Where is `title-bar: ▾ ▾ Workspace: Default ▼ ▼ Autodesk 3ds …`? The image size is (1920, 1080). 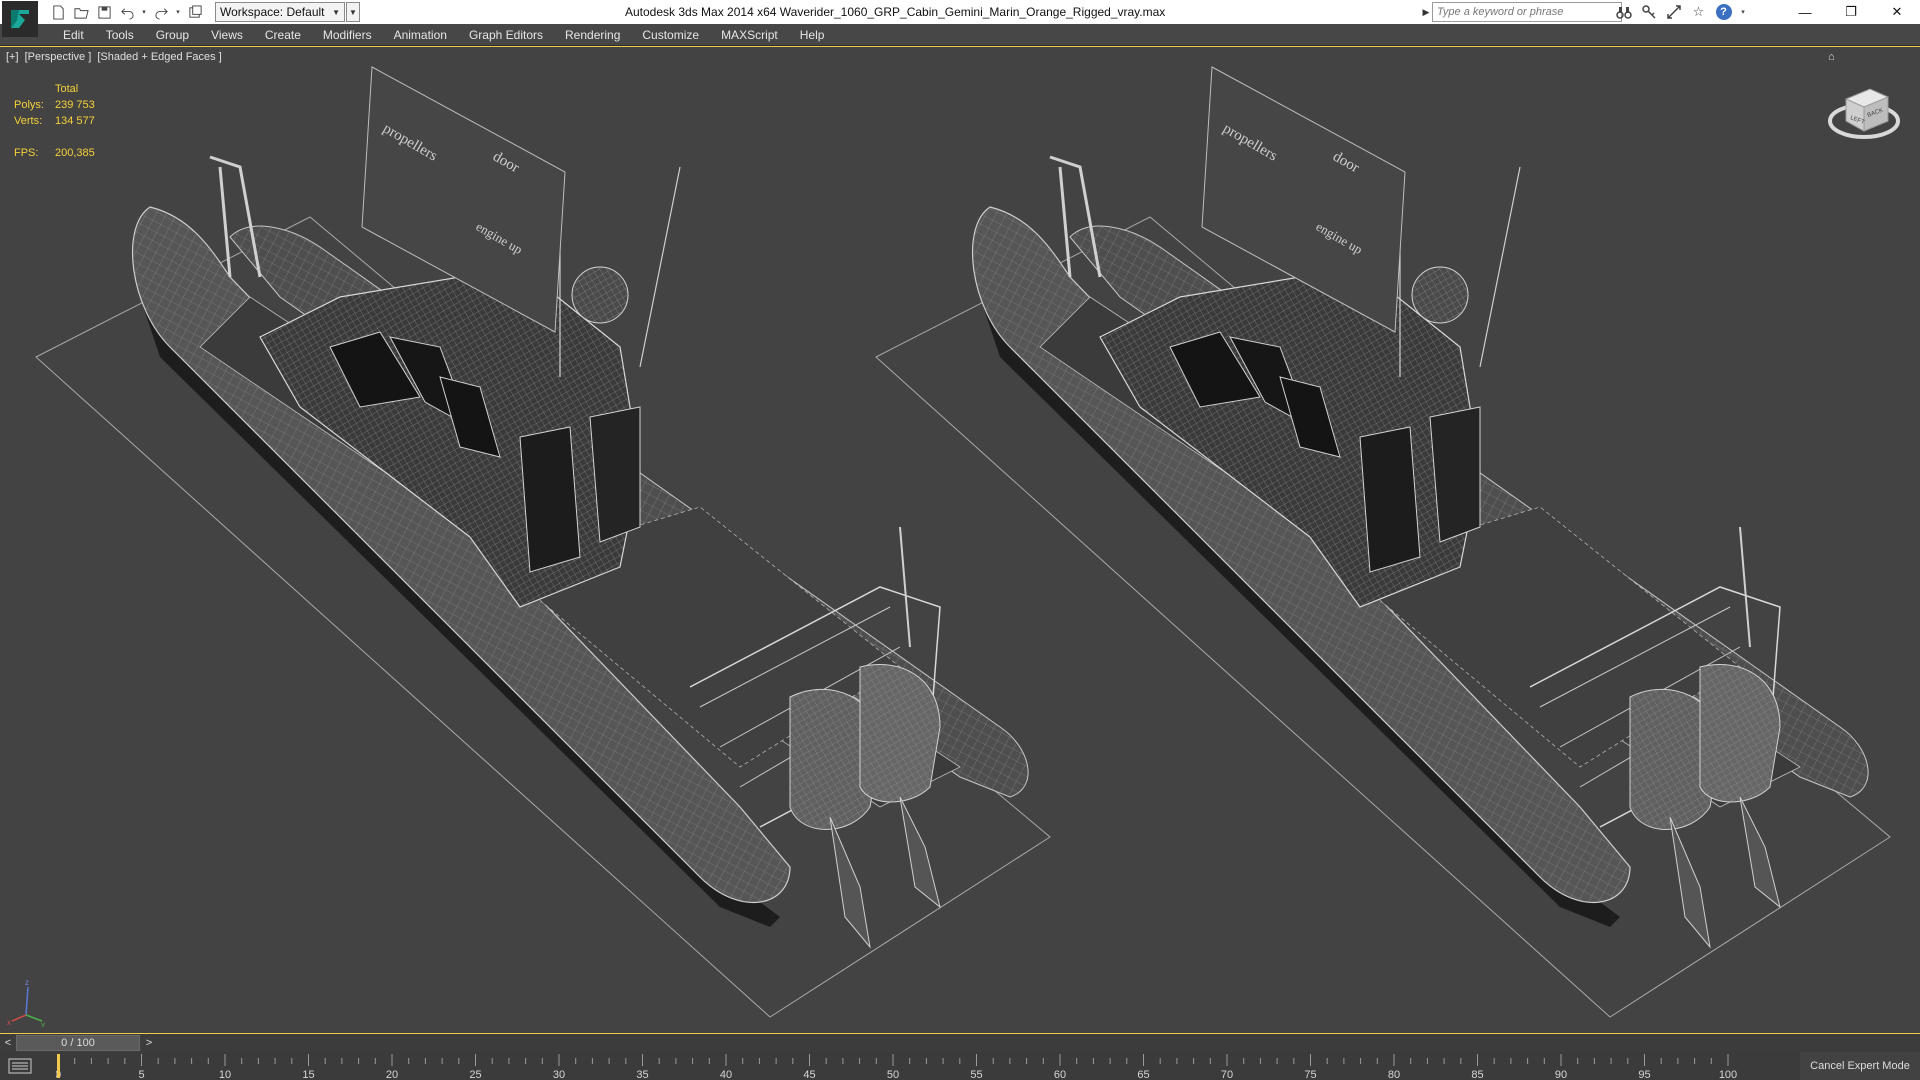
title-bar: ▾ ▾ Workspace: Default ▼ ▼ Autodesk 3ds … is located at coordinates (960, 18).